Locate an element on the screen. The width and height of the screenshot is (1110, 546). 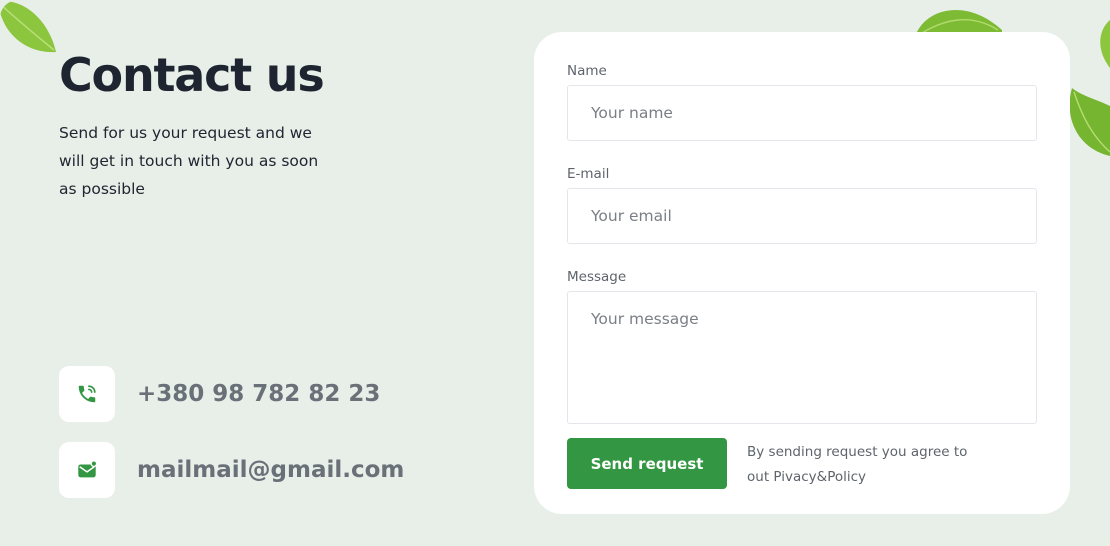
leaf-decoration-right-edge is located at coordinates (1105, 44).